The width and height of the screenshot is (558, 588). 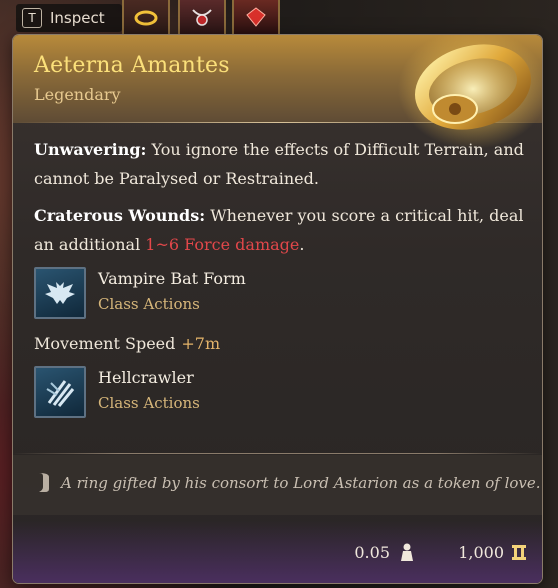 What do you see at coordinates (44, 482) in the screenshot?
I see `scroll-icon` at bounding box center [44, 482].